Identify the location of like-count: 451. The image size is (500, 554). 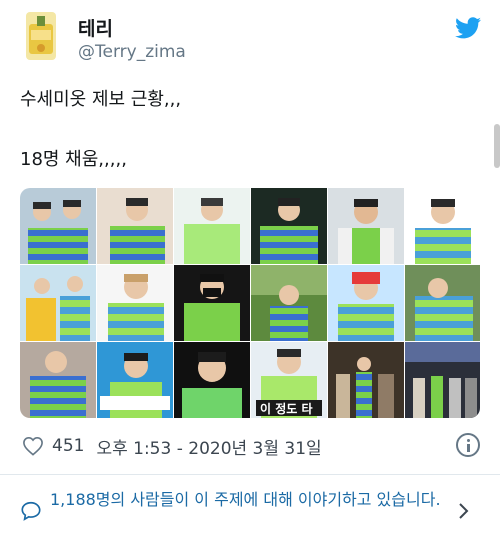
(68, 446).